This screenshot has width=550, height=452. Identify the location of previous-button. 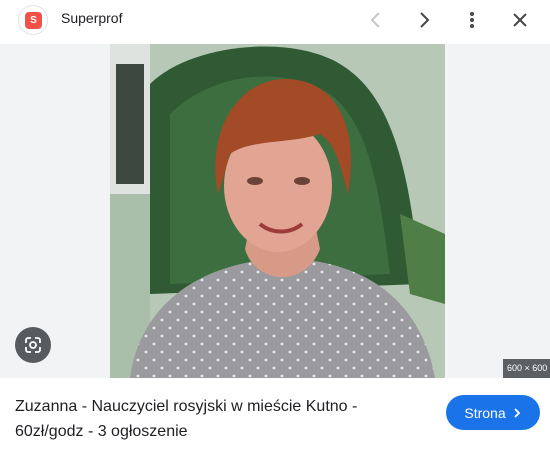
(376, 20).